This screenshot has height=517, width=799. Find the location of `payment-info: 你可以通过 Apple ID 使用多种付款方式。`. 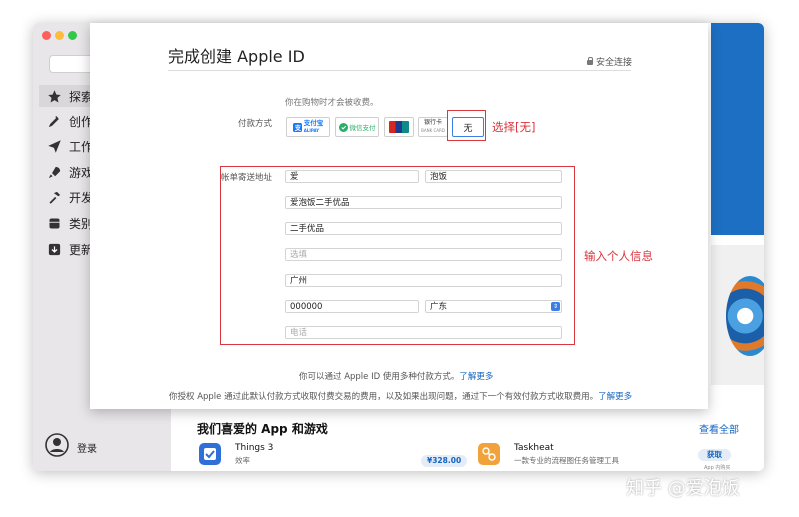

payment-info: 你可以通过 Apple ID 使用多种付款方式。 is located at coordinates (379, 377).